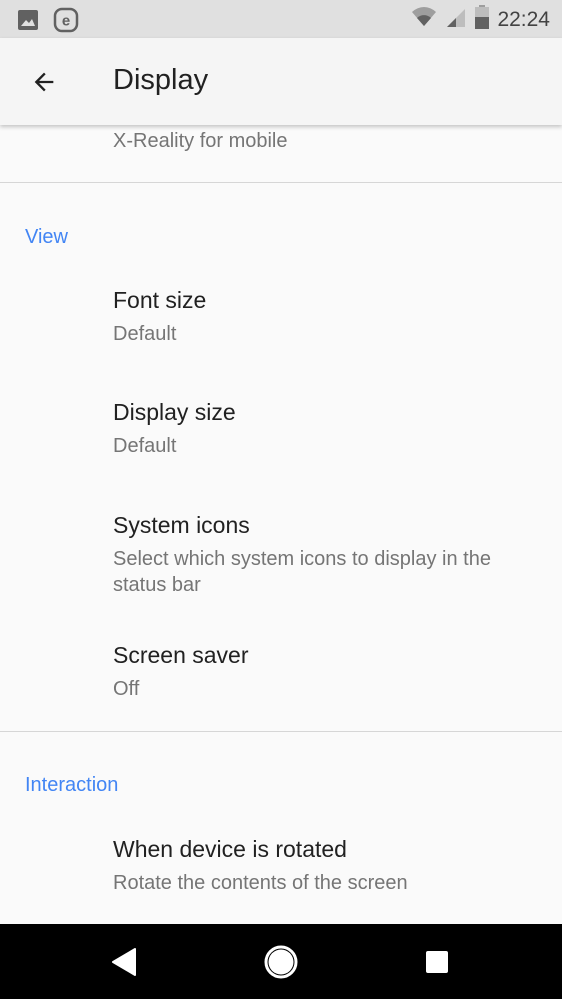 This screenshot has height=999, width=562. Describe the element at coordinates (281, 81) in the screenshot. I see `app-bar: Display` at that location.